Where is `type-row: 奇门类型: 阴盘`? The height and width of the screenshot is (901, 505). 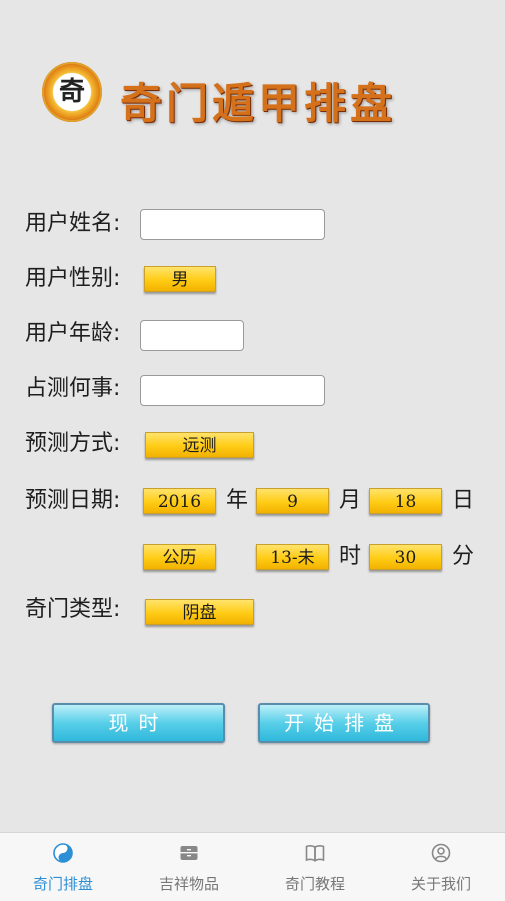 type-row: 奇门类型: 阴盘 is located at coordinates (252, 610).